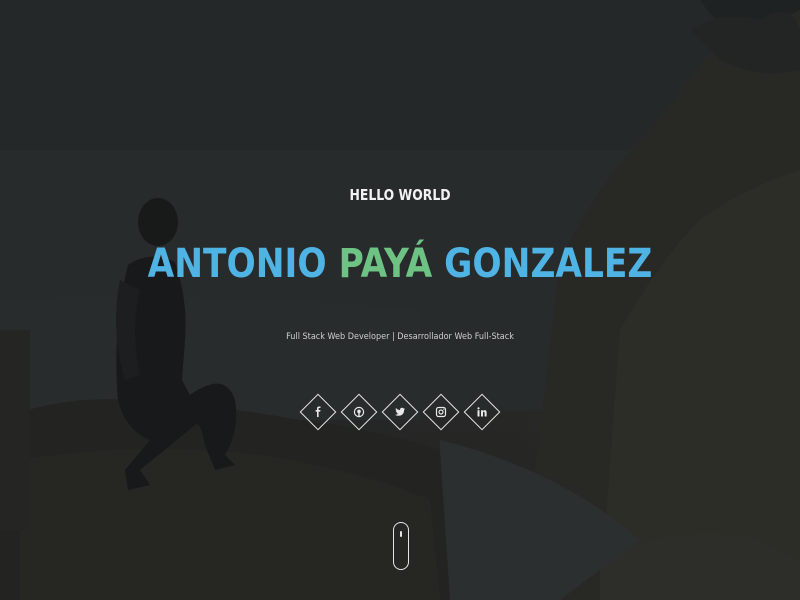 The image size is (800, 600). I want to click on github-icon, so click(359, 412).